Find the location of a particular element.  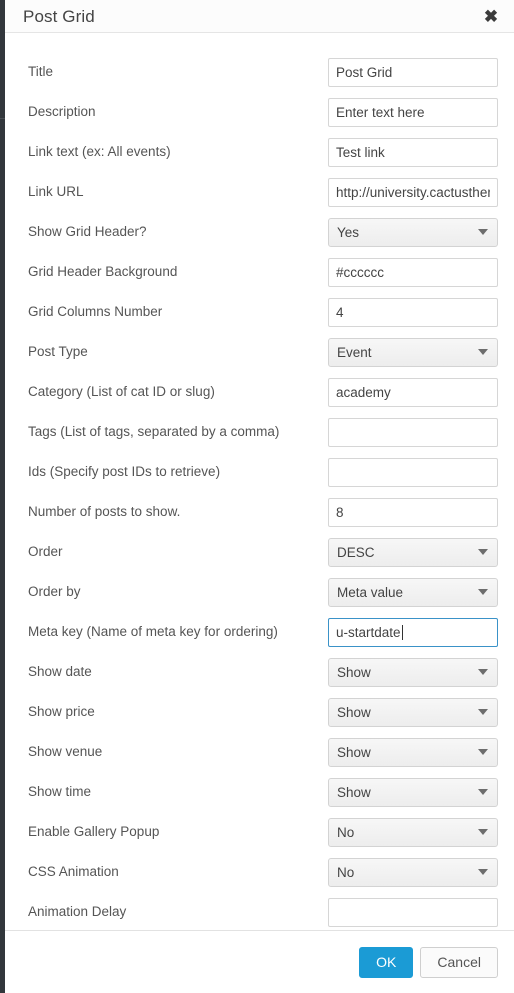

field-label-animation-delay: Animation Delay is located at coordinates (77, 911).